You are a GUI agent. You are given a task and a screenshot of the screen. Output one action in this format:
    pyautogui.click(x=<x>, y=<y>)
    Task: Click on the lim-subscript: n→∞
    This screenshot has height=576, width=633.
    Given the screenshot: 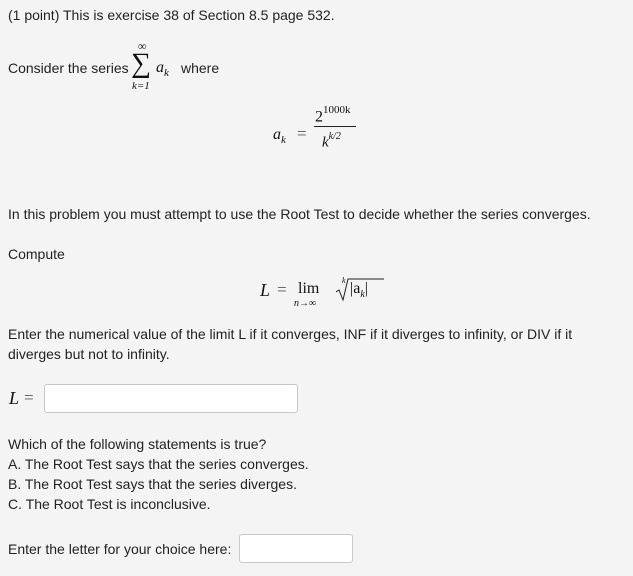 What is the action you would take?
    pyautogui.click(x=305, y=303)
    